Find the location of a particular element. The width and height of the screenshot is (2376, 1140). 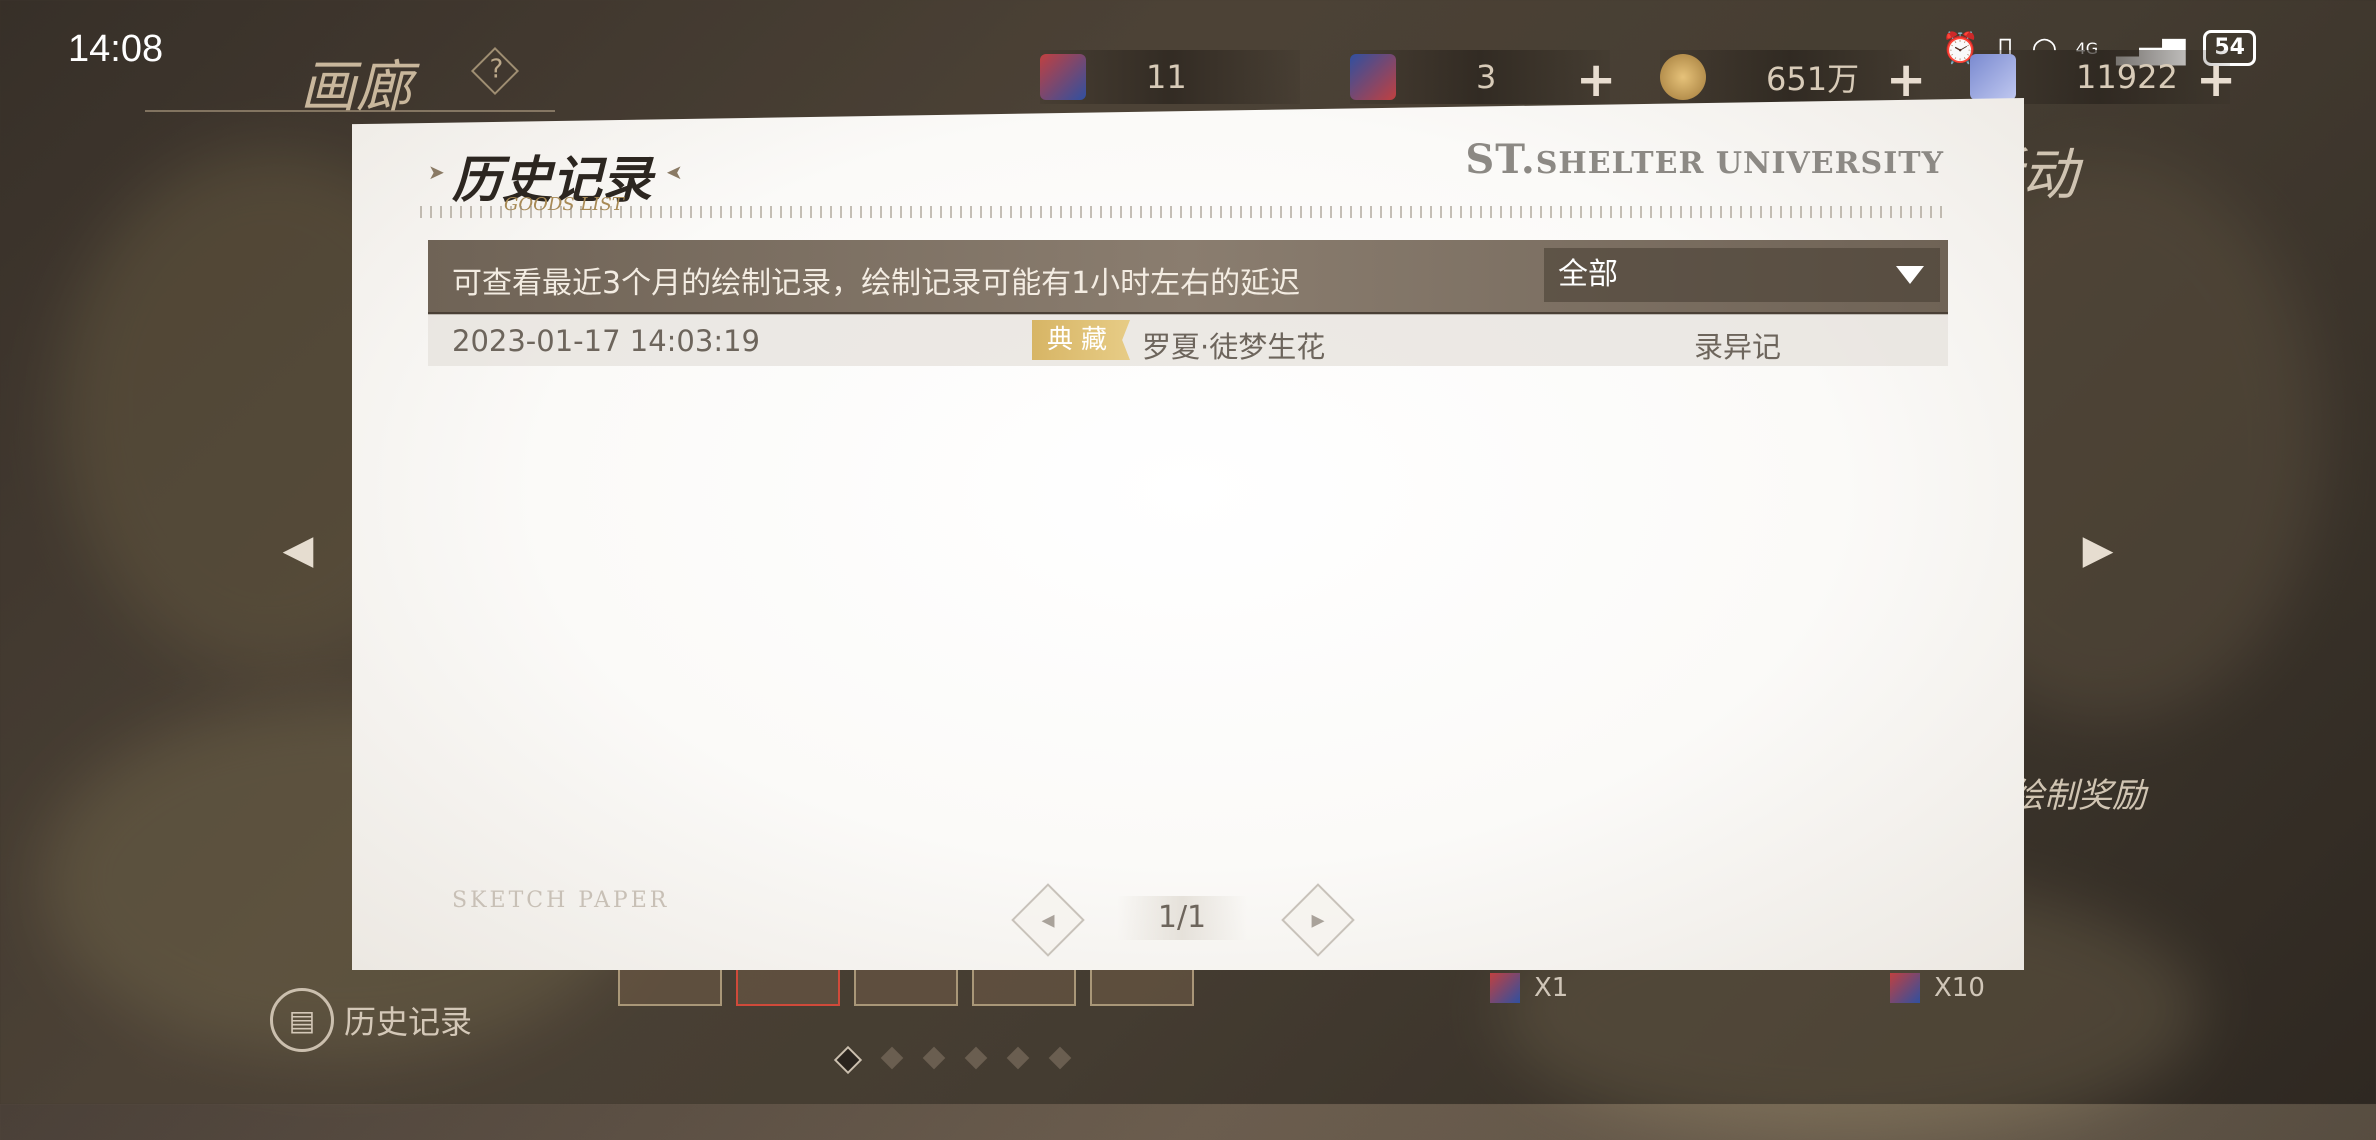

table-row: 2023-01-17 14:03:19 典藏 罗夏·徒梦生花 录异记 is located at coordinates (1188, 340).